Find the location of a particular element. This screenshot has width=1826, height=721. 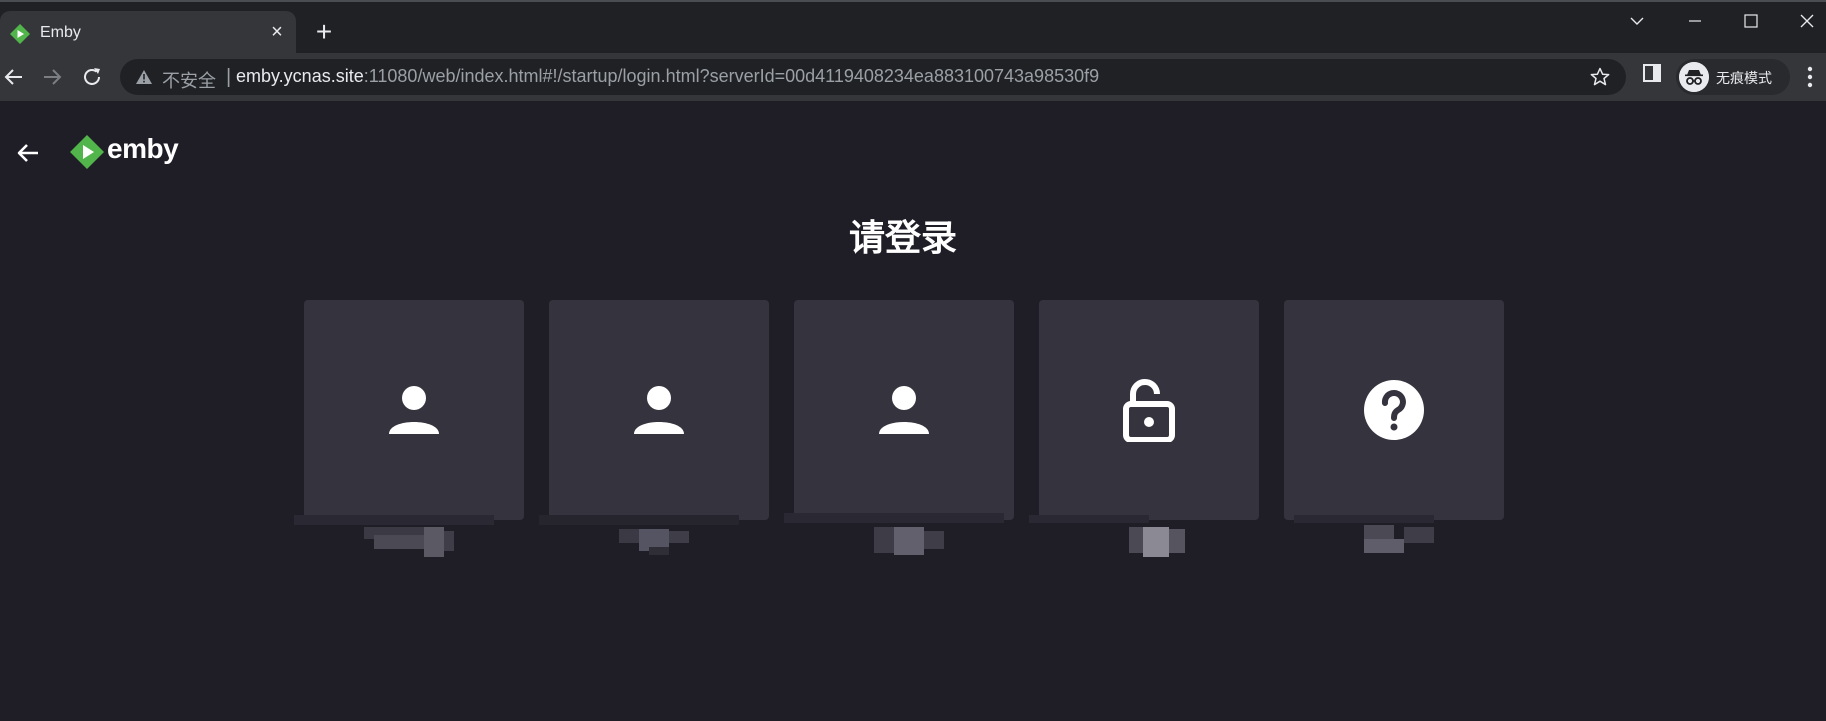

tab-close-icon: × is located at coordinates (277, 32).